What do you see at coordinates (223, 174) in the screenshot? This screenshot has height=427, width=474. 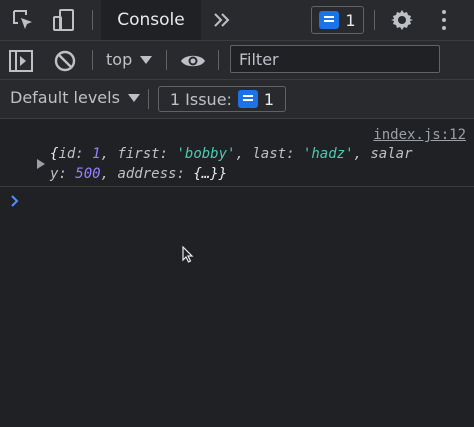 I see `brace: }` at bounding box center [223, 174].